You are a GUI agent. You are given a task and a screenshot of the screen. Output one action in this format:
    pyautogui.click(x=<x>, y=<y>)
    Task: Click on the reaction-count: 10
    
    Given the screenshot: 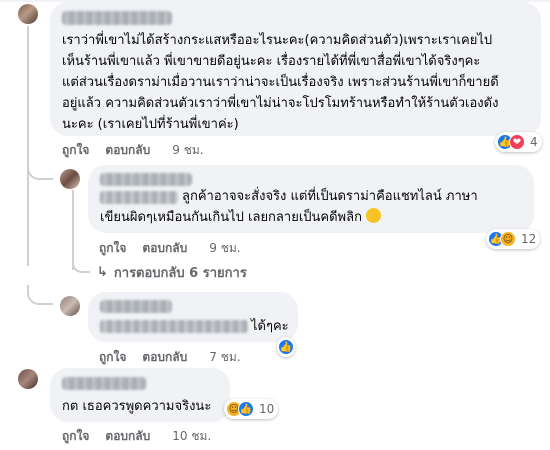 What is the action you would take?
    pyautogui.click(x=267, y=409)
    